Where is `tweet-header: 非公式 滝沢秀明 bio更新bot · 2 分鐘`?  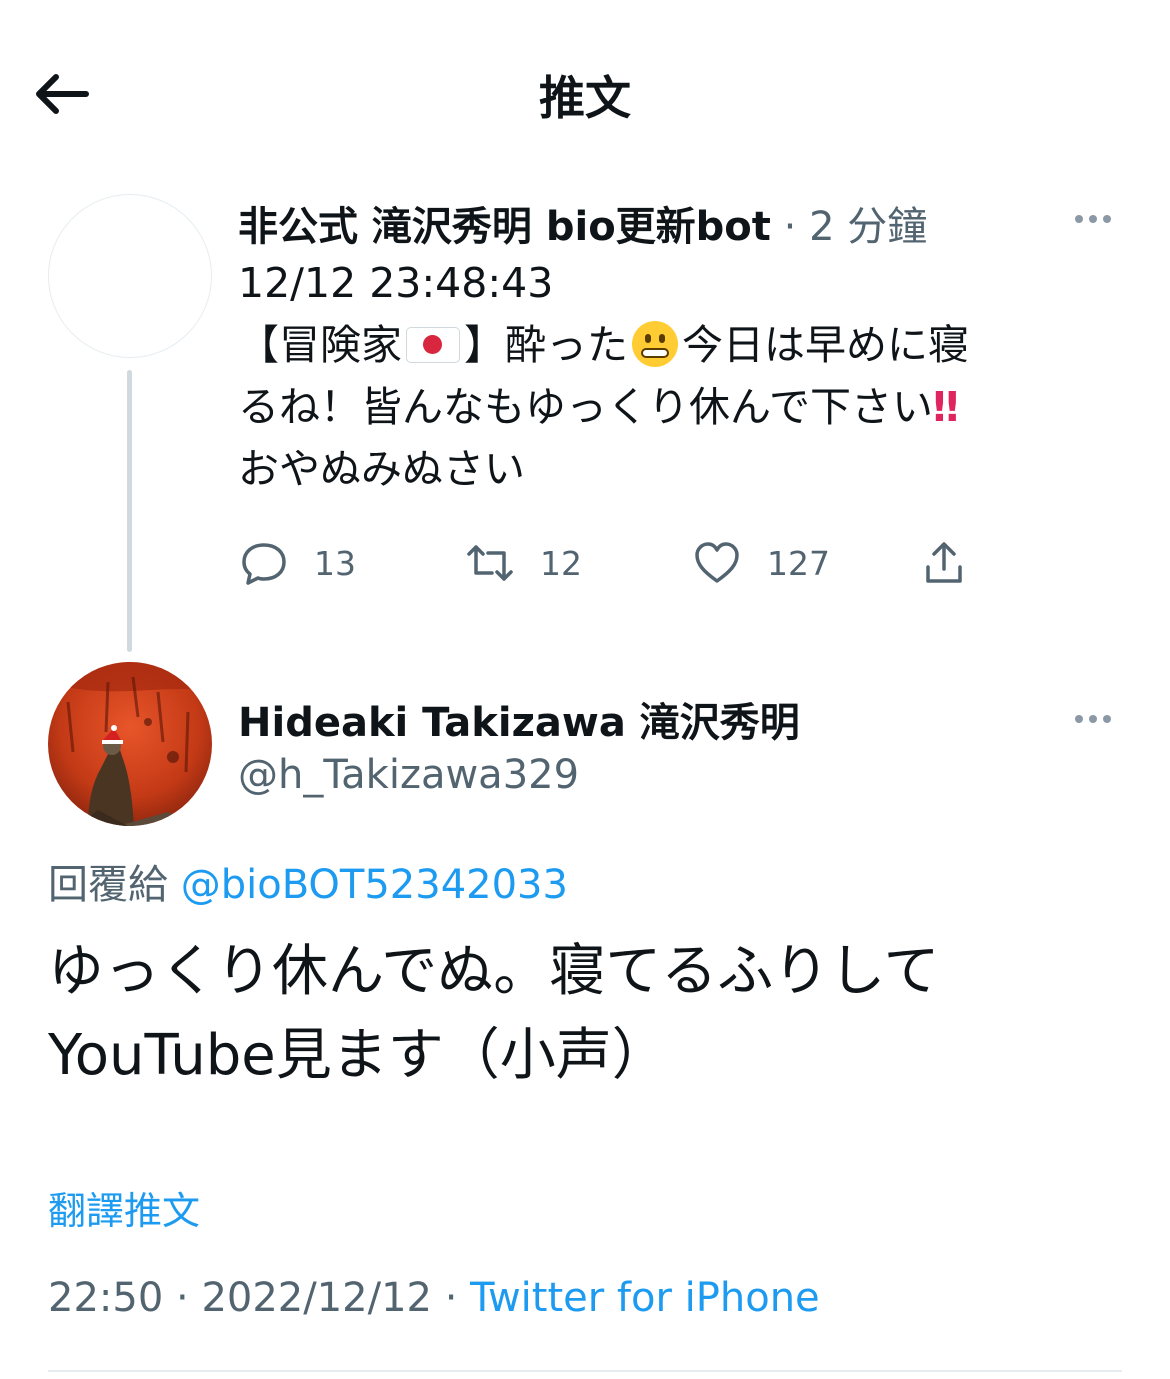 tweet-header: 非公式 滝沢秀明 bio更新bot · 2 分鐘 is located at coordinates (582, 223).